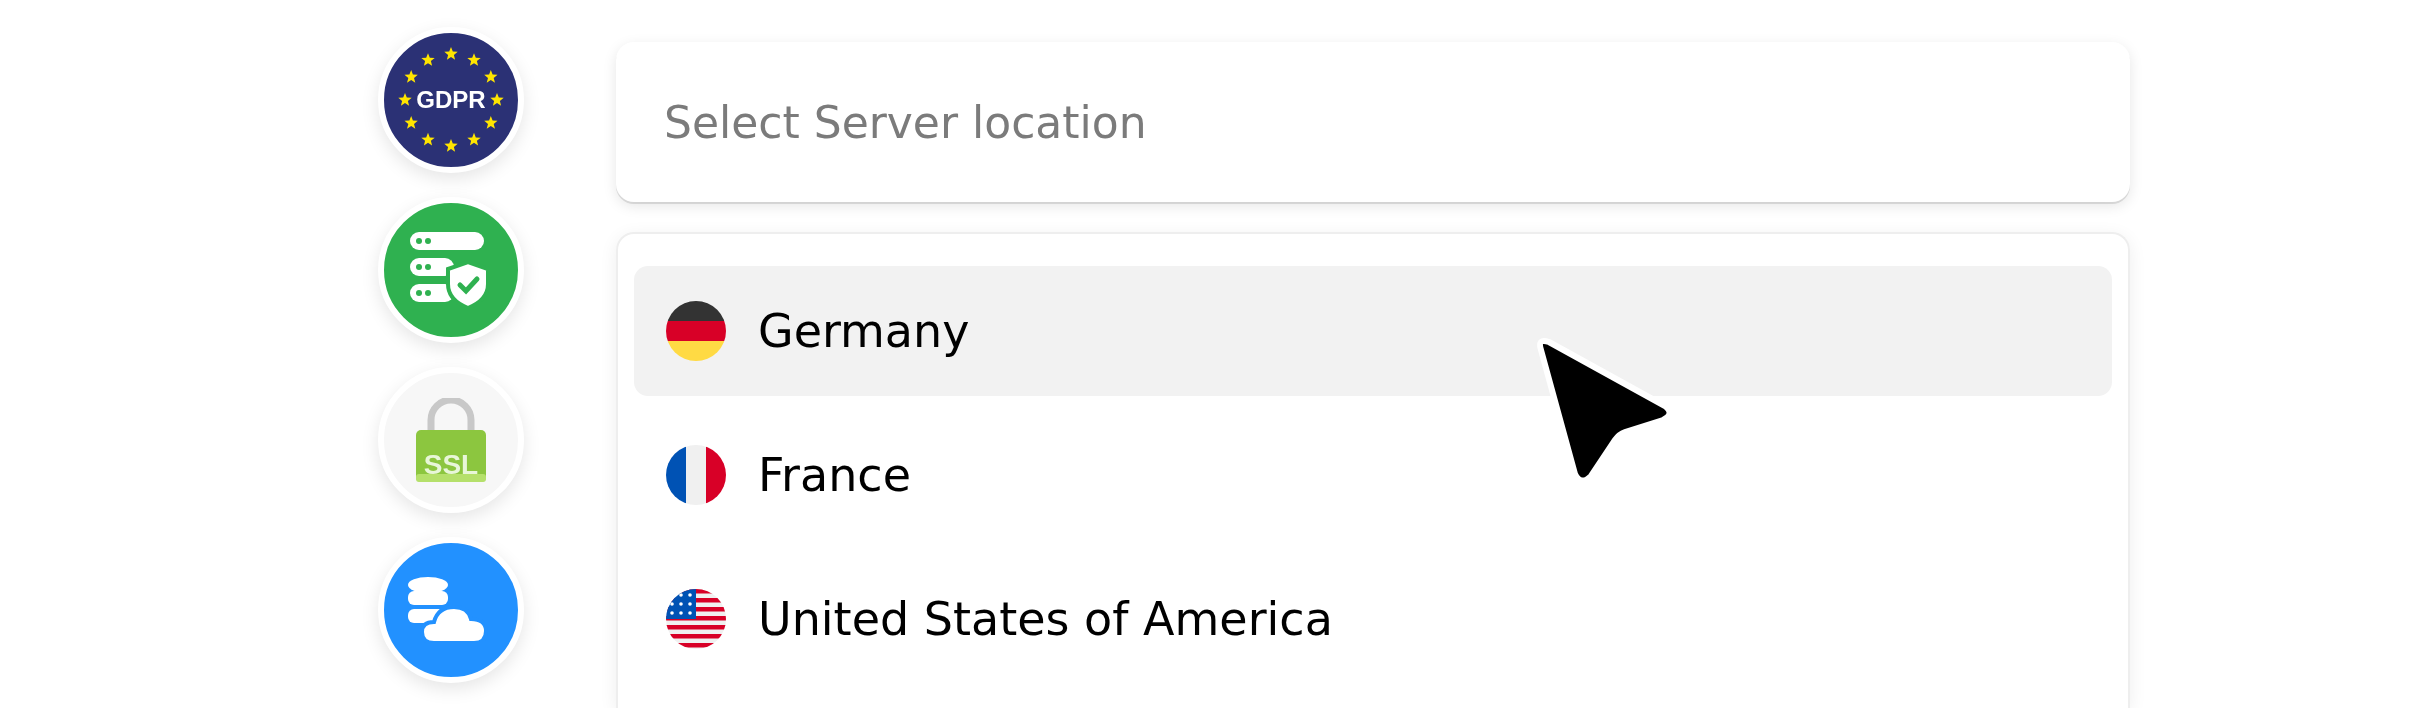  Describe the element at coordinates (1373, 122) in the screenshot. I see `search-field: Select Server location` at that location.